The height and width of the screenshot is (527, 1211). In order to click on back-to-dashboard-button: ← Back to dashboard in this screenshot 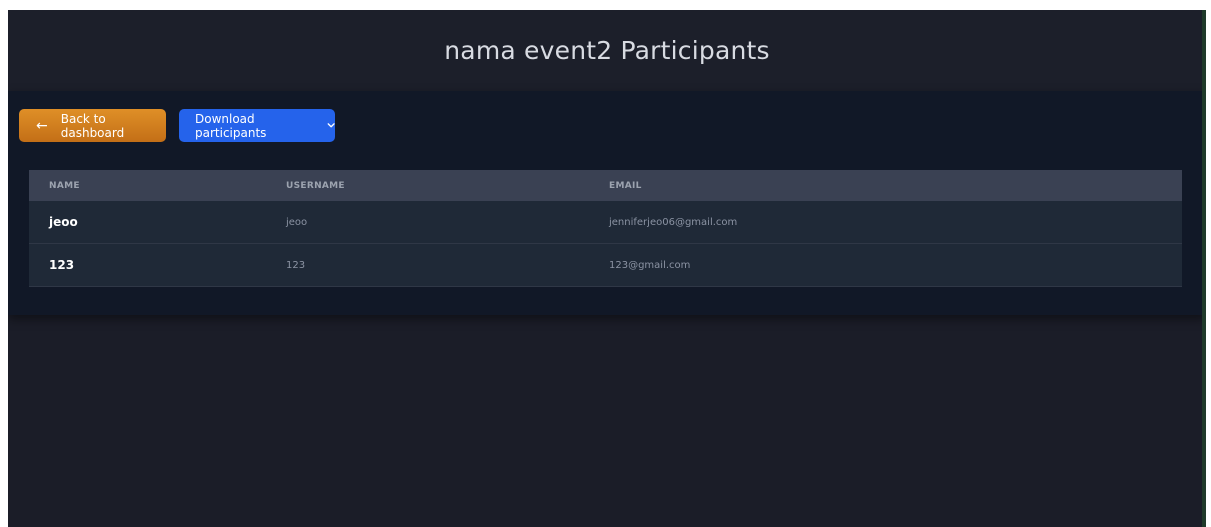, I will do `click(92, 125)`.